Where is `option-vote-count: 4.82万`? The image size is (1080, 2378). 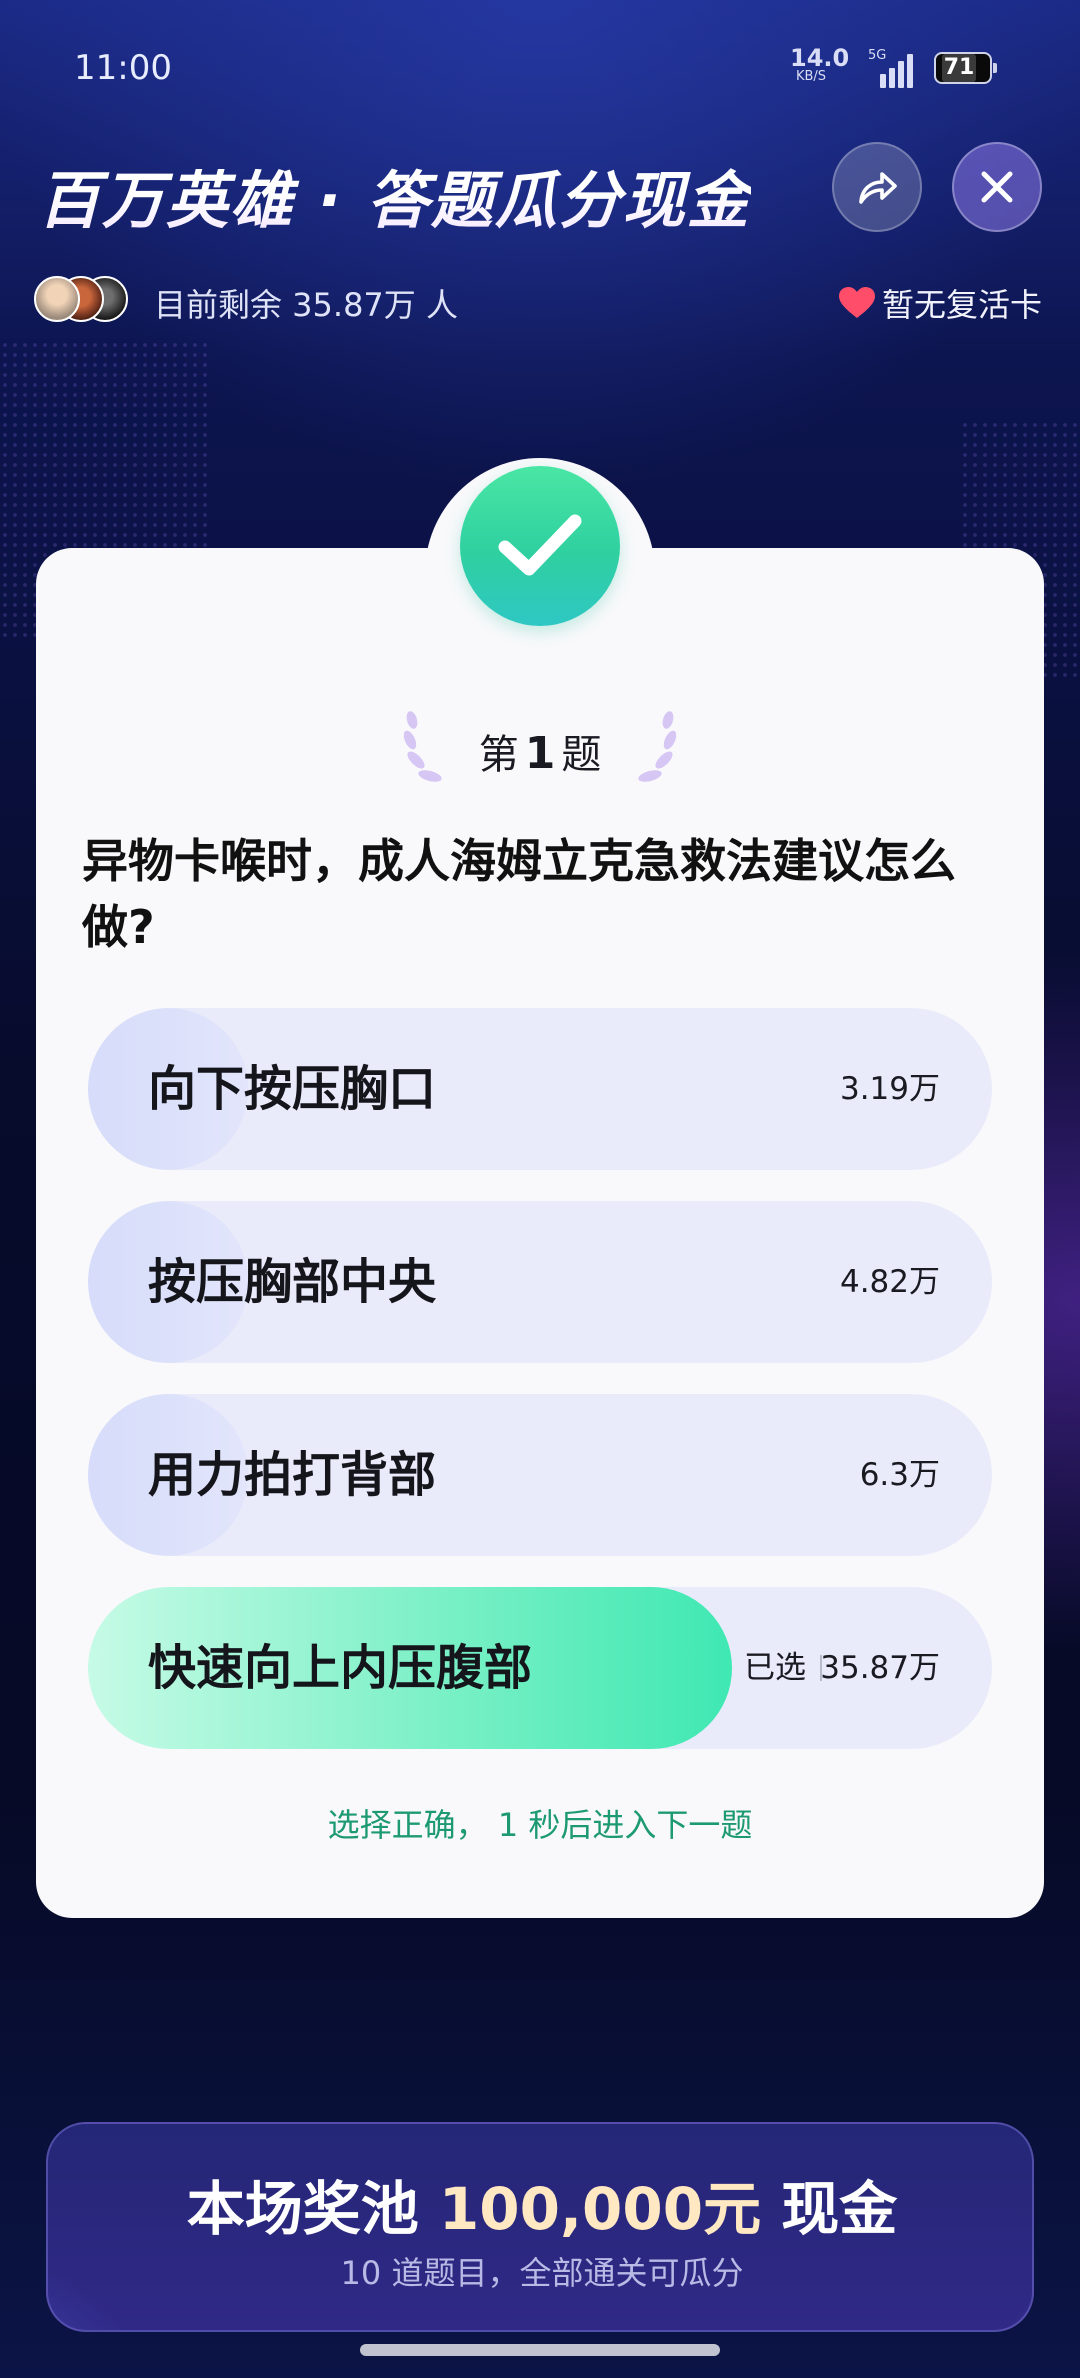 option-vote-count: 4.82万 is located at coordinates (889, 1282).